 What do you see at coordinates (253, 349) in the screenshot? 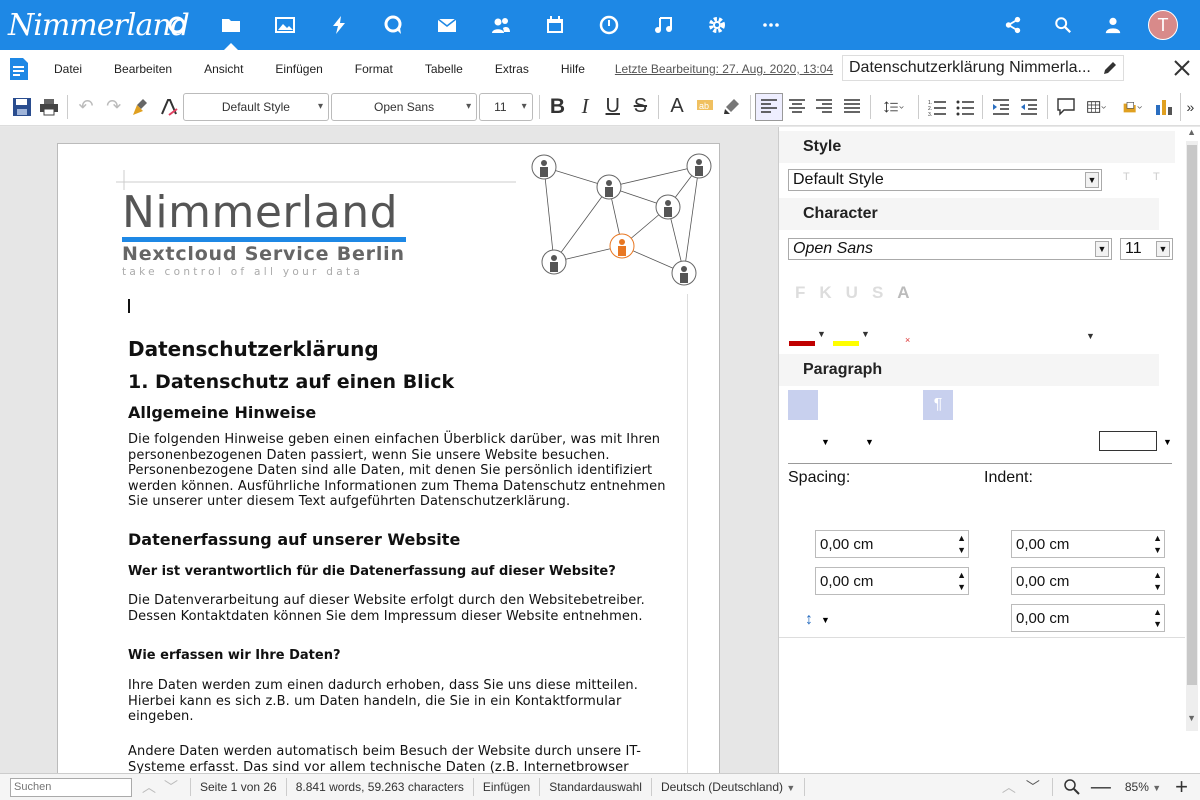
I see `heading-1: Datenschutzerklärung` at bounding box center [253, 349].